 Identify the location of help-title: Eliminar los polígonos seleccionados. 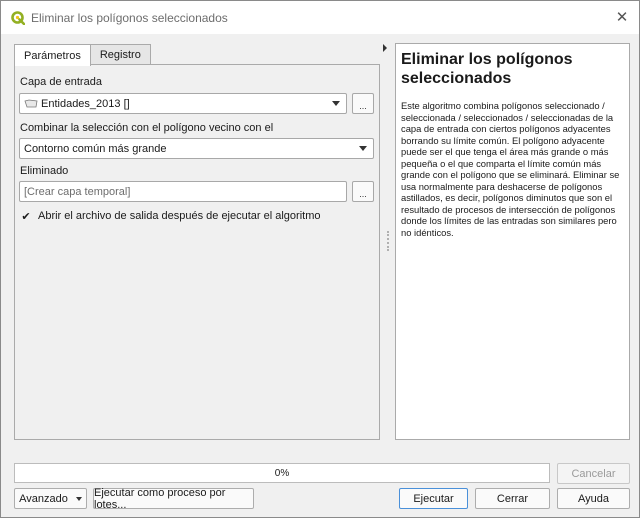
(487, 69).